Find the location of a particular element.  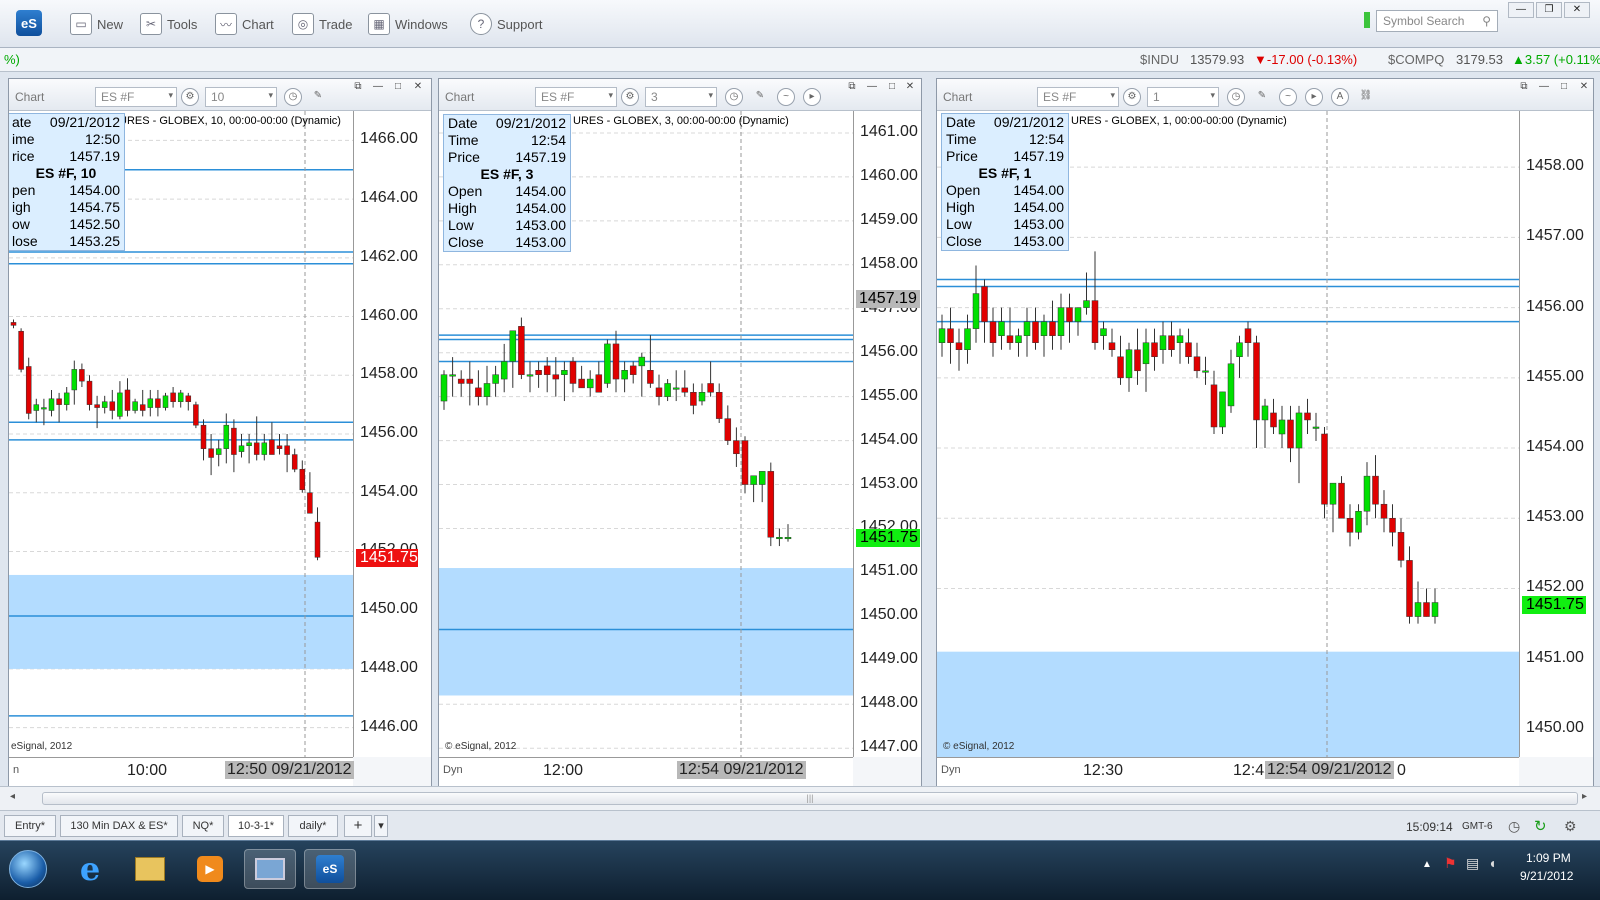

taskbar-file-explorer is located at coordinates (150, 869).